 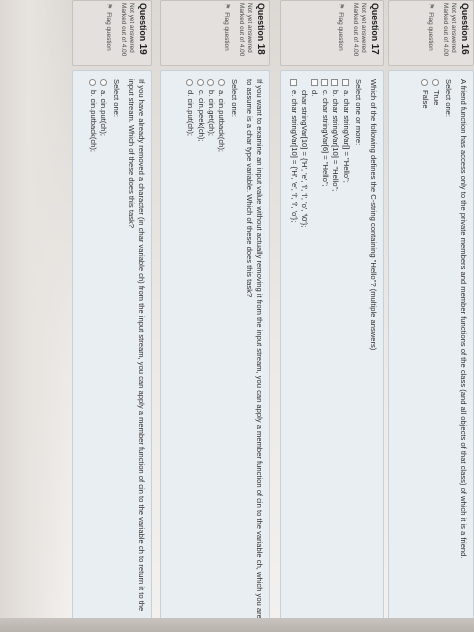 What do you see at coordinates (374, 29) in the screenshot?
I see `question-number: Question 17` at bounding box center [374, 29].